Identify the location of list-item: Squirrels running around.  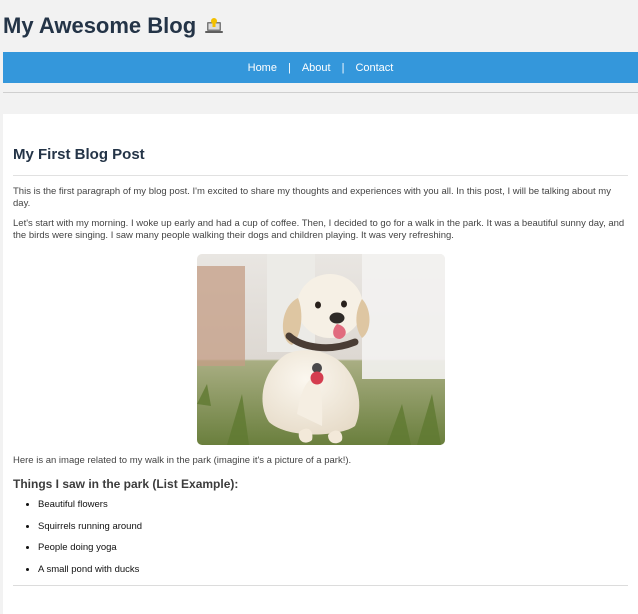
(333, 527).